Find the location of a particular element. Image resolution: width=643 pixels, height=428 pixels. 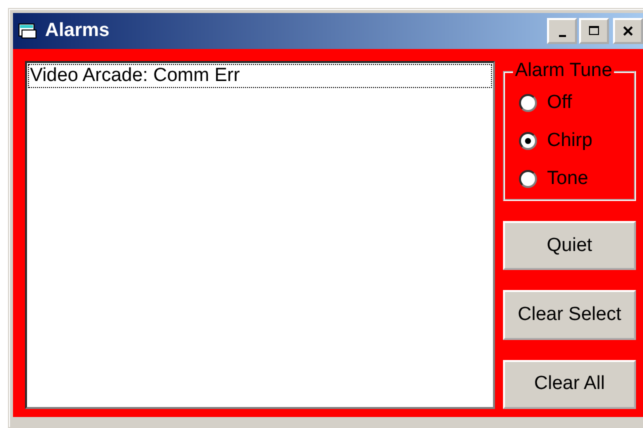

action-button: Clear Select is located at coordinates (569, 315).